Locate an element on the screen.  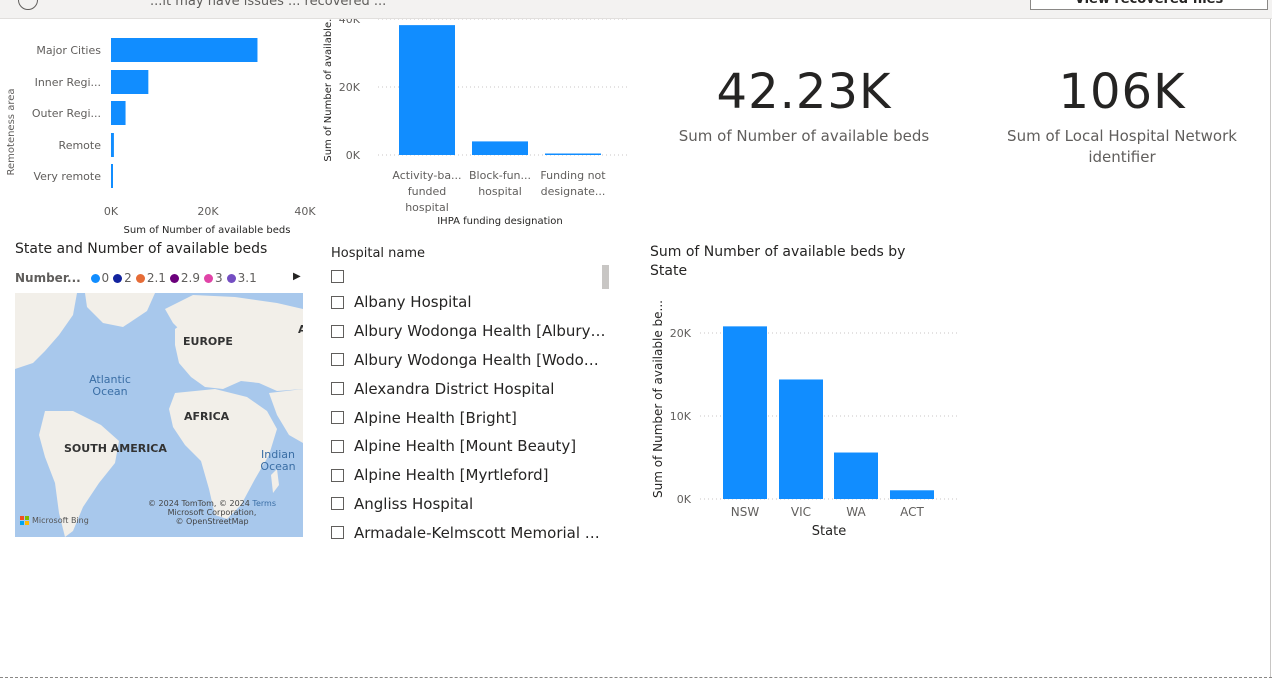
hospital-slicer-item: Alpine Health [Myrtleford] is located at coordinates (471, 475).